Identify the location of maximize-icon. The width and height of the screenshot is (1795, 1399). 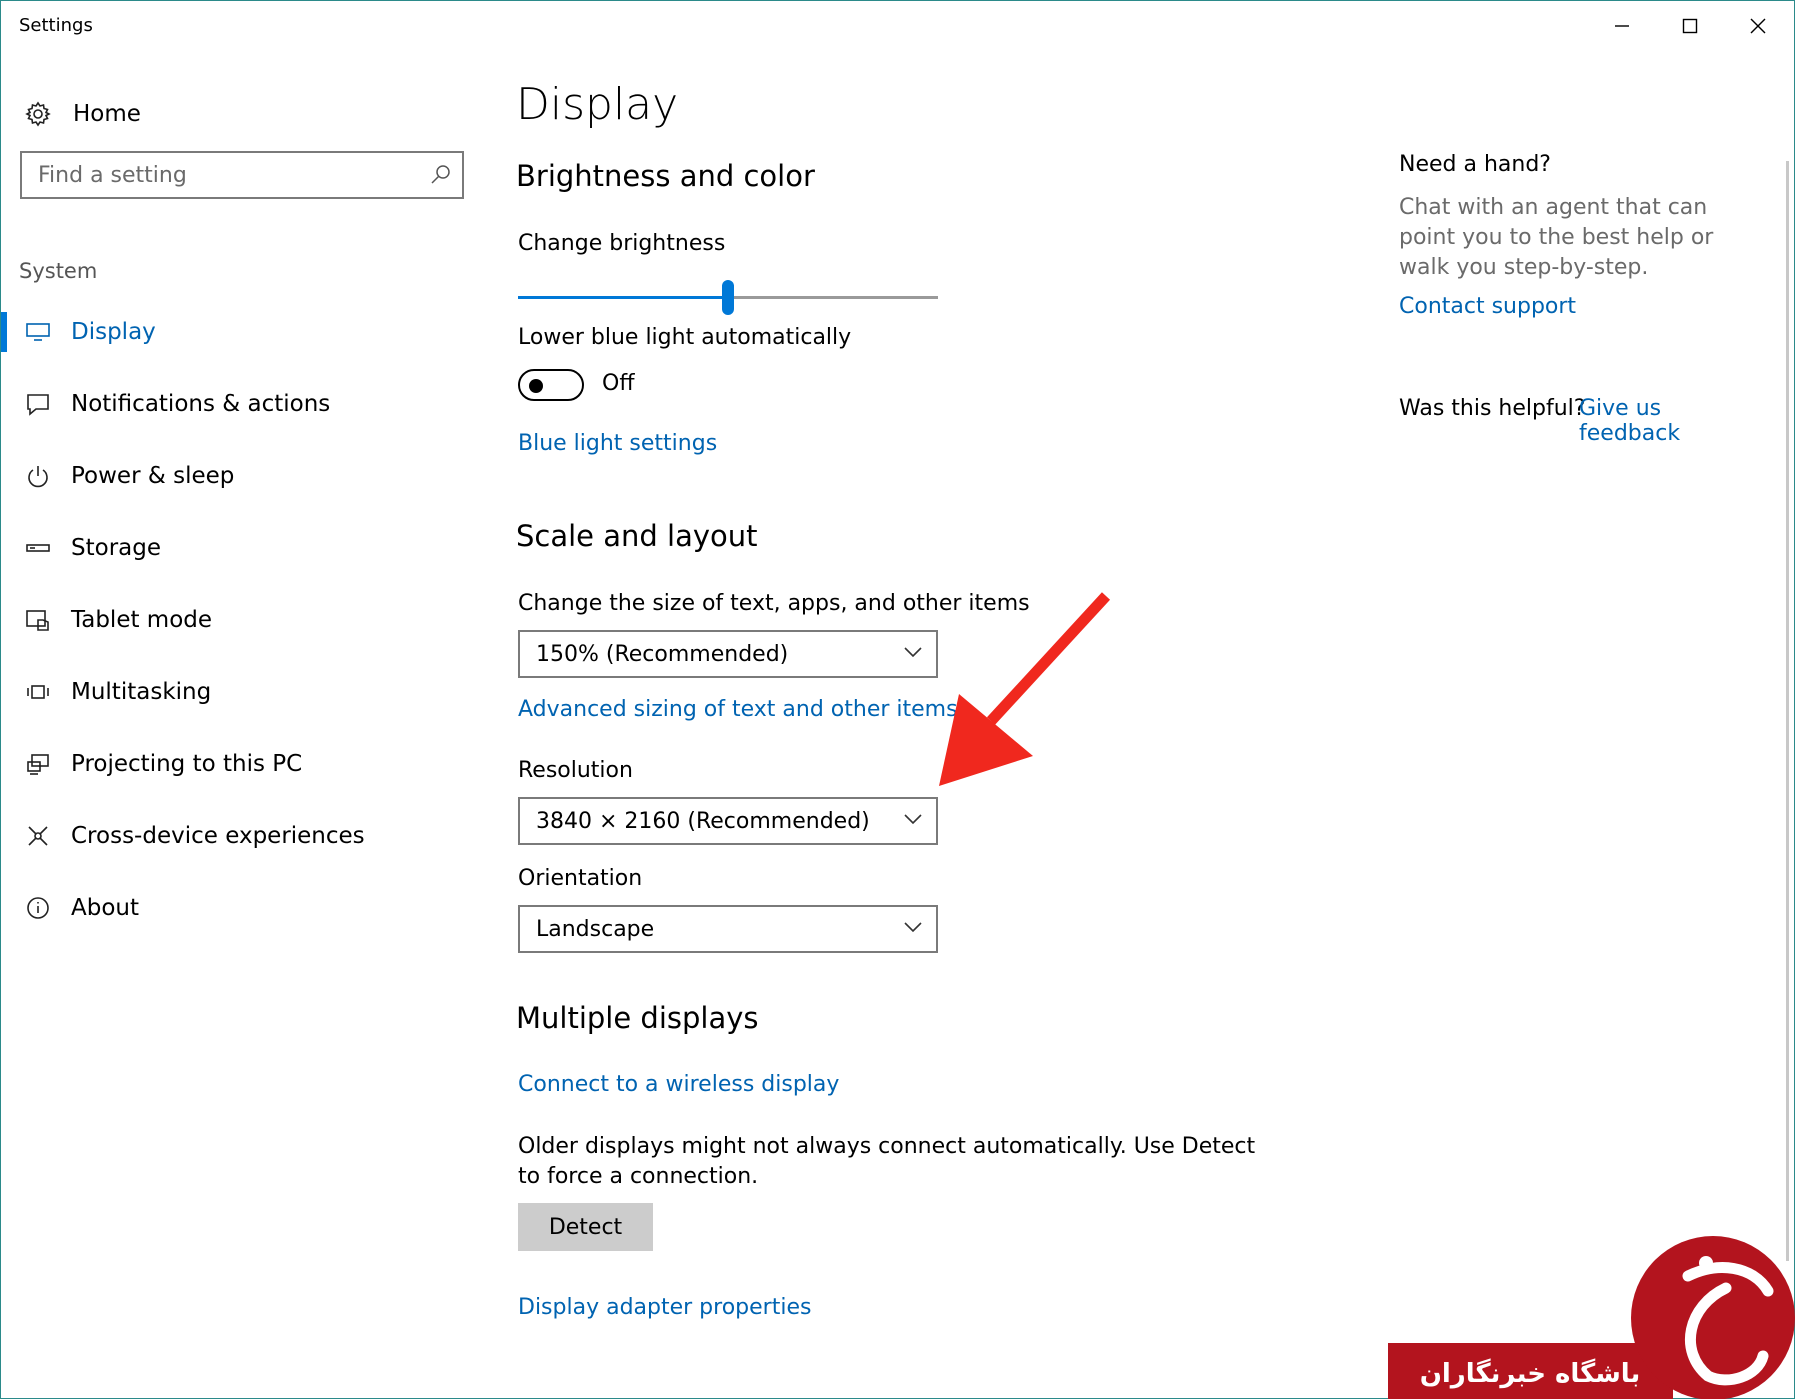
(1690, 26).